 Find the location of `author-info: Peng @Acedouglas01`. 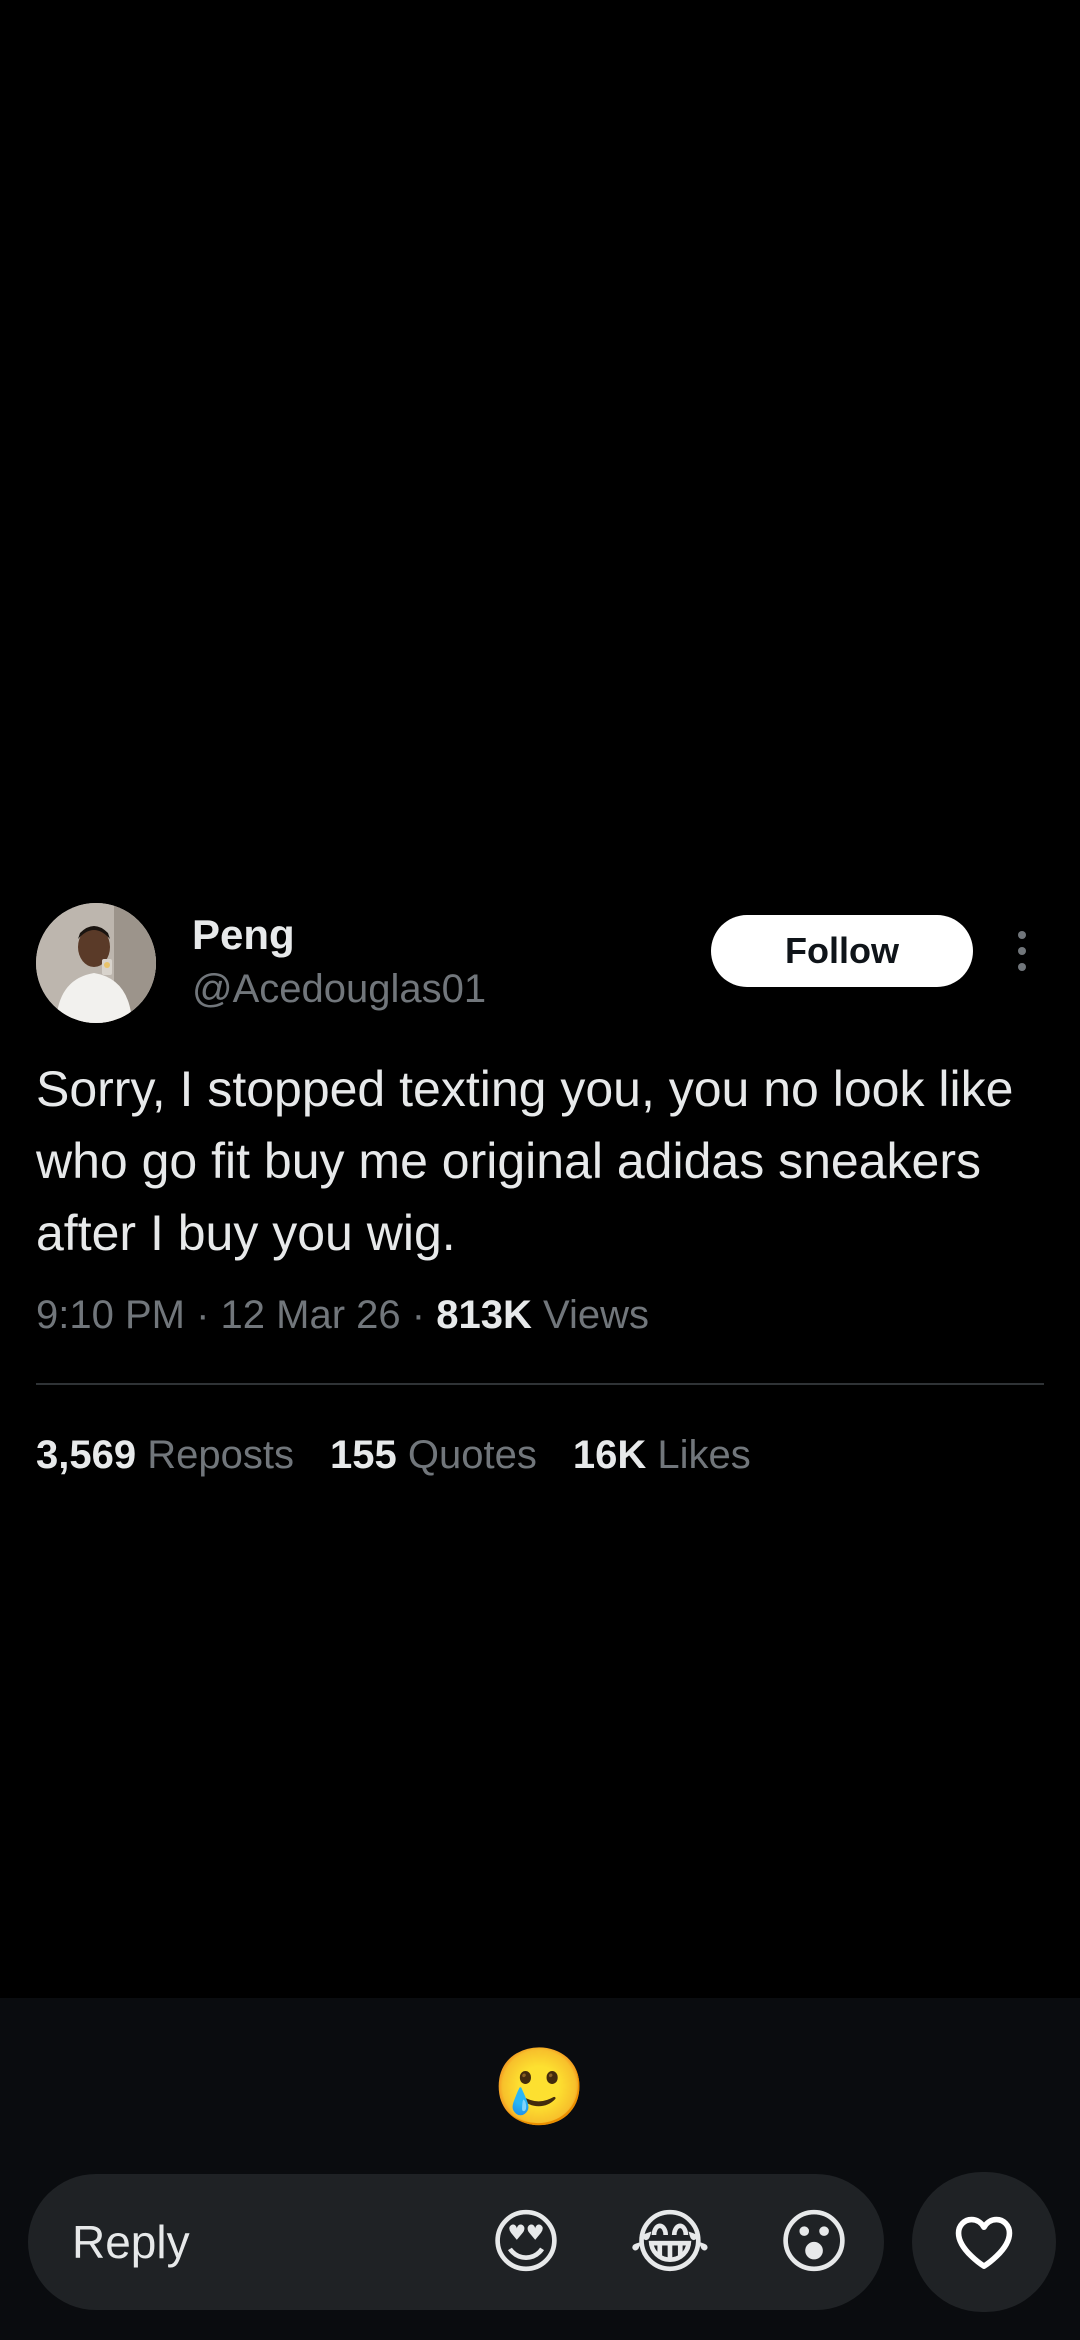

author-info: Peng @Acedouglas01 is located at coordinates (339, 961).